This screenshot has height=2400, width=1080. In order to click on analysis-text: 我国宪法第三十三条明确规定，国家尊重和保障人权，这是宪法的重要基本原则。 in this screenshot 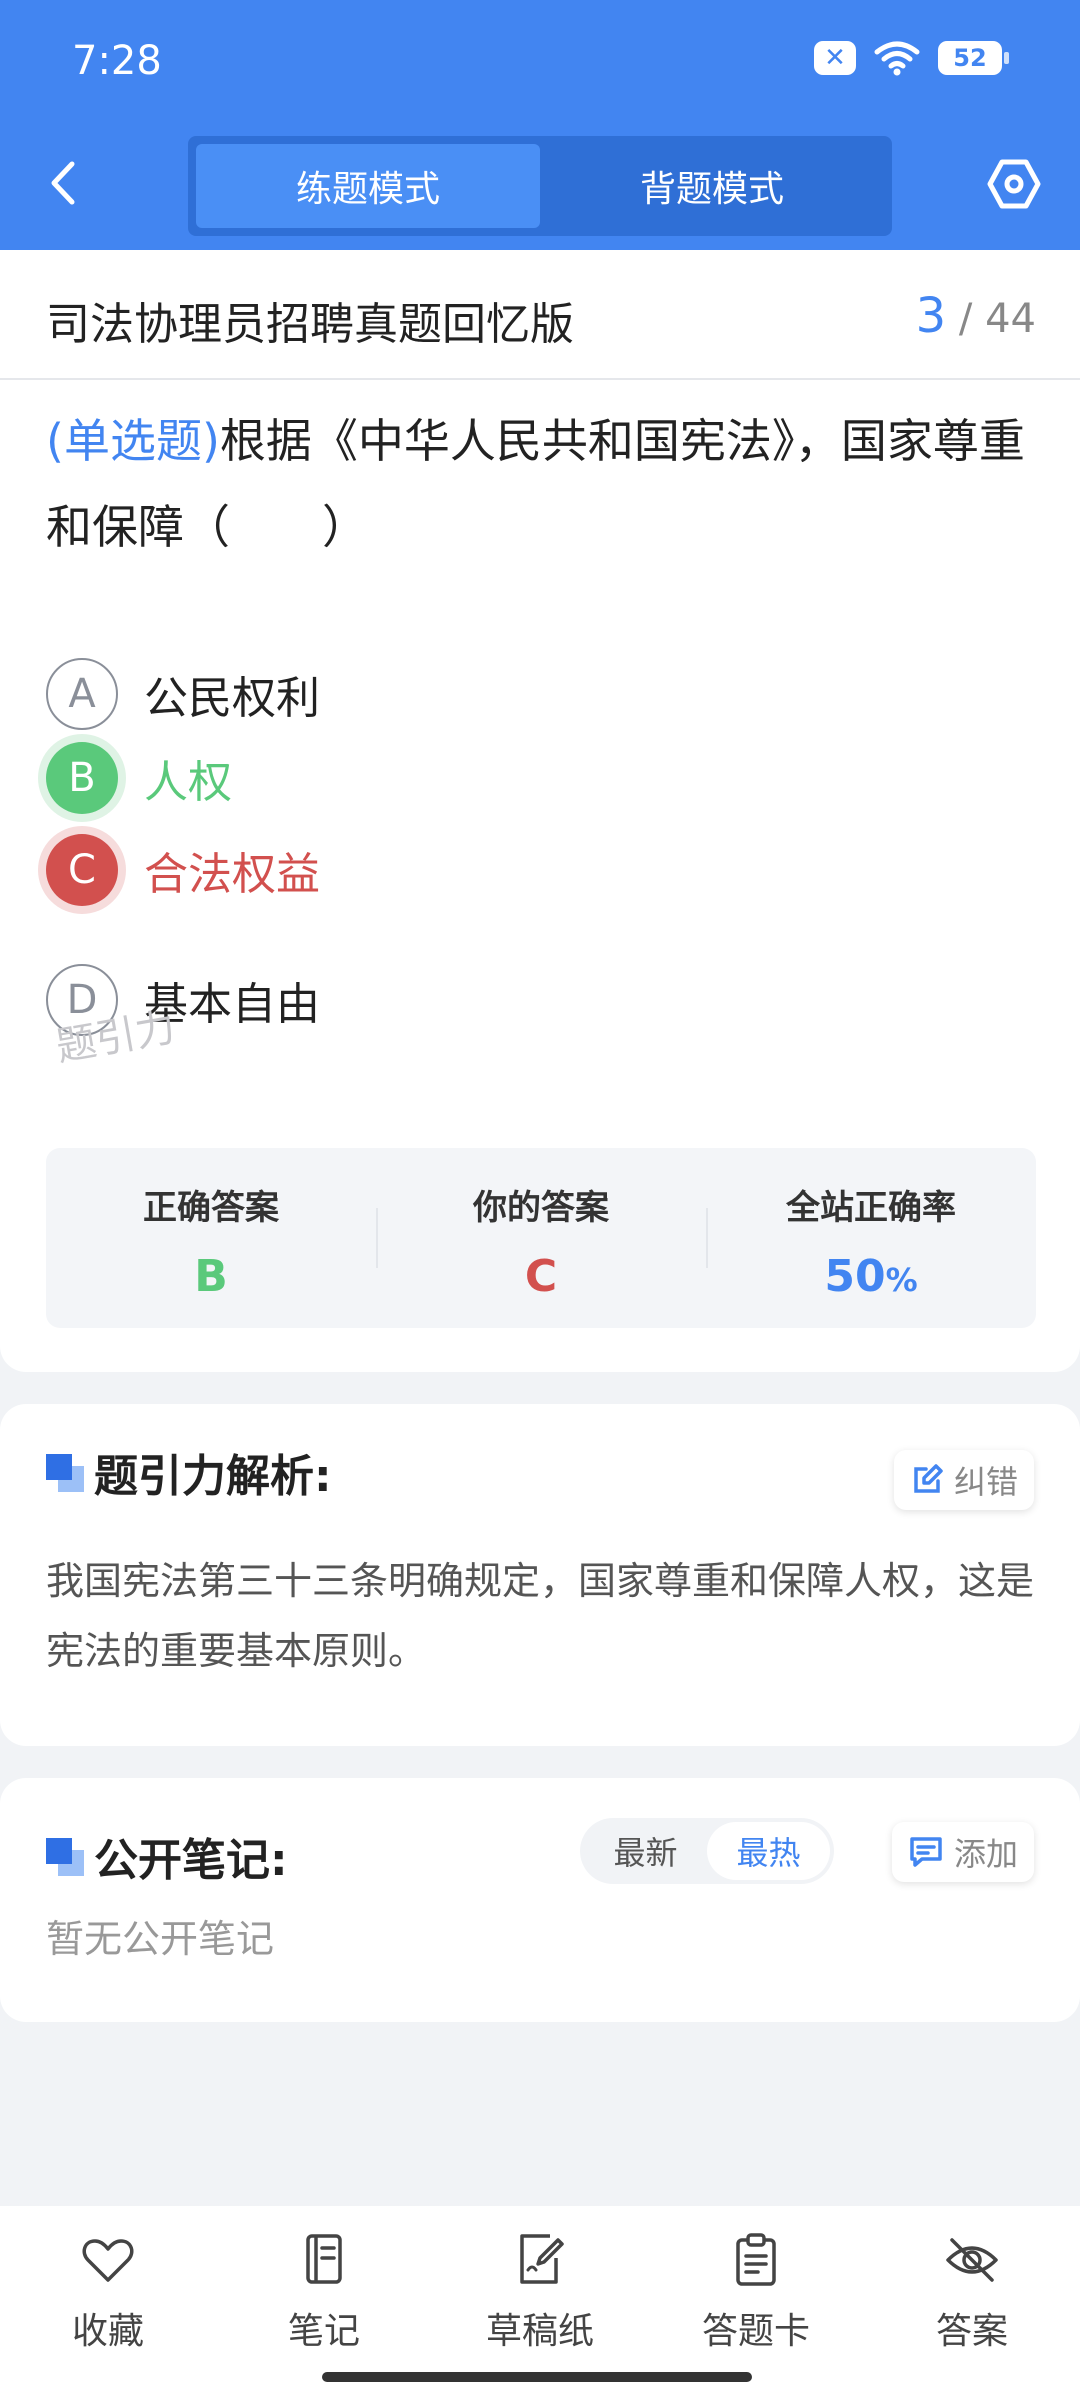, I will do `click(540, 1616)`.